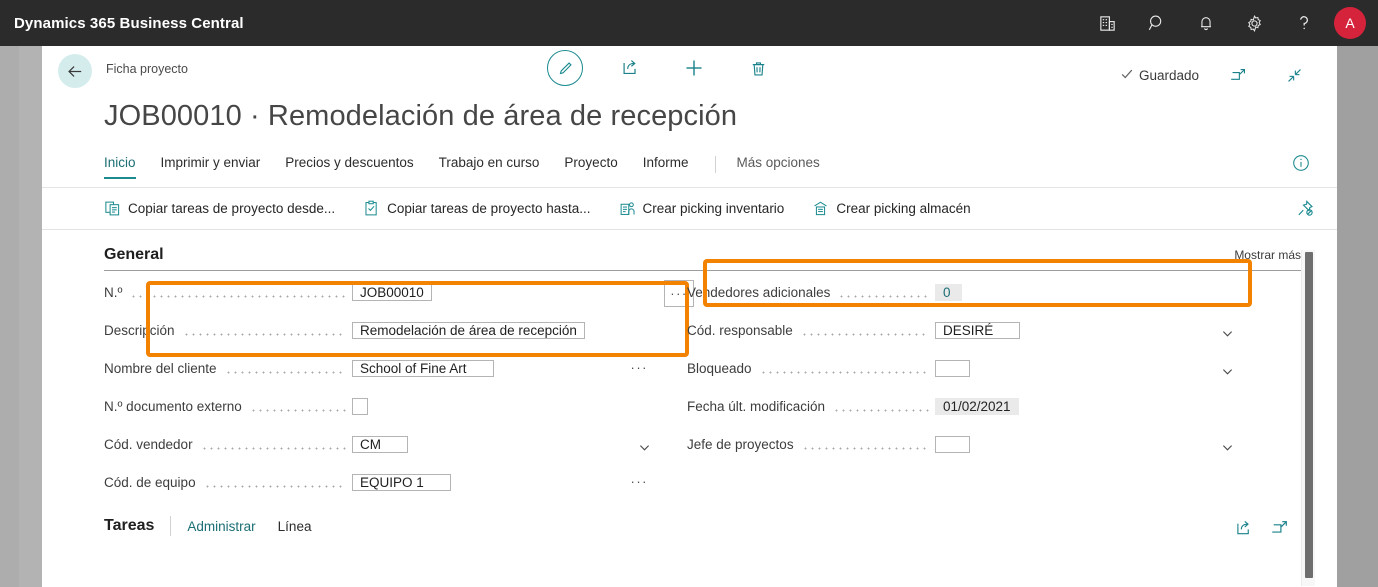  Describe the element at coordinates (740, 330) in the screenshot. I see `field-label-cod-responsable: Cód. responsable` at that location.